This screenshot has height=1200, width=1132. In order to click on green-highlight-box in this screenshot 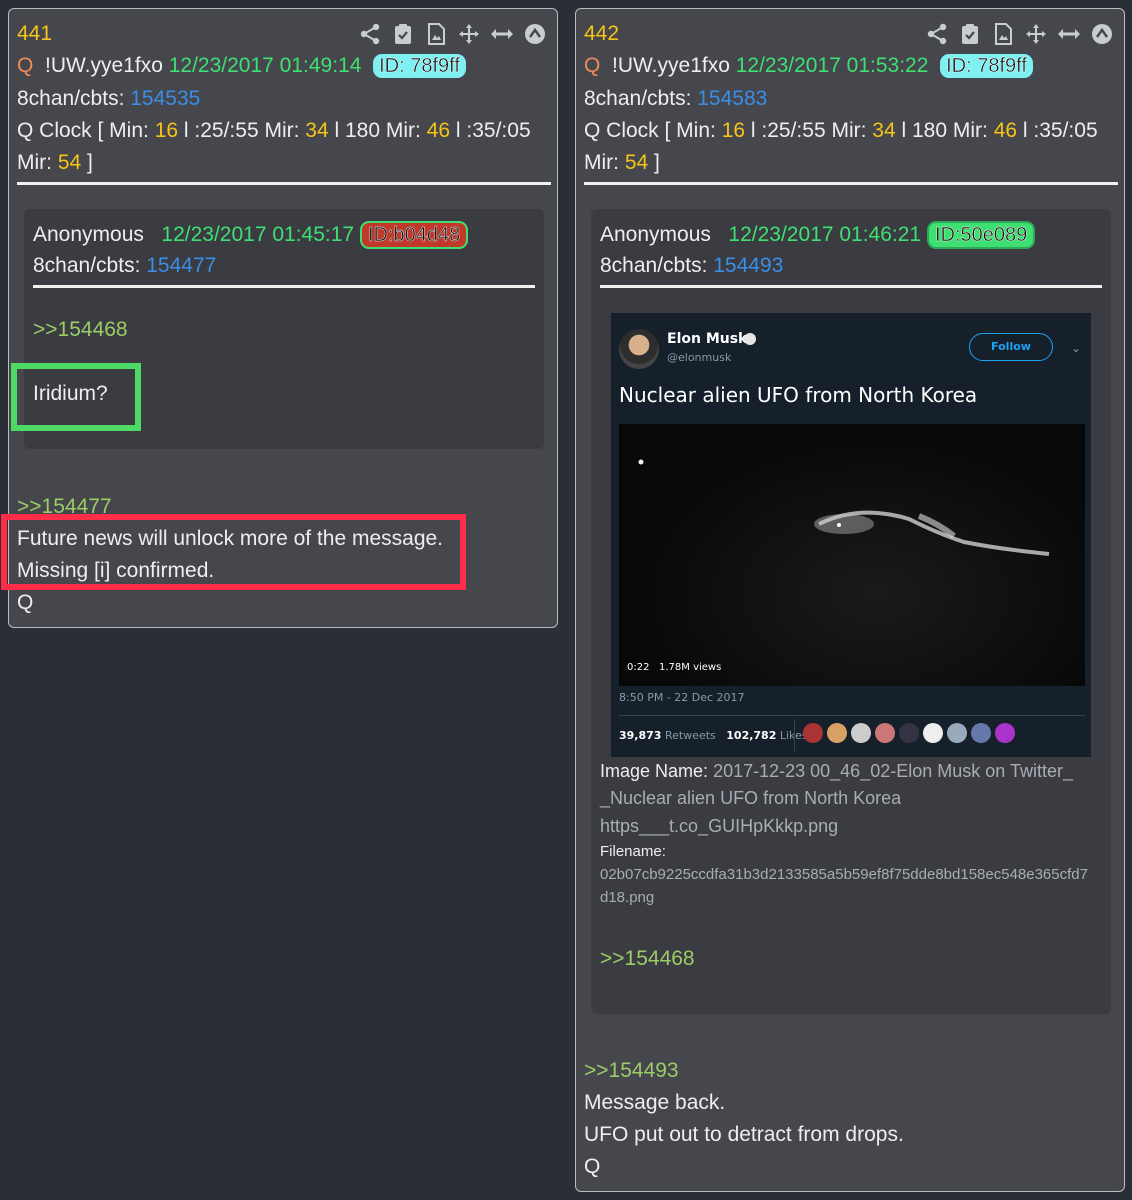, I will do `click(76, 397)`.